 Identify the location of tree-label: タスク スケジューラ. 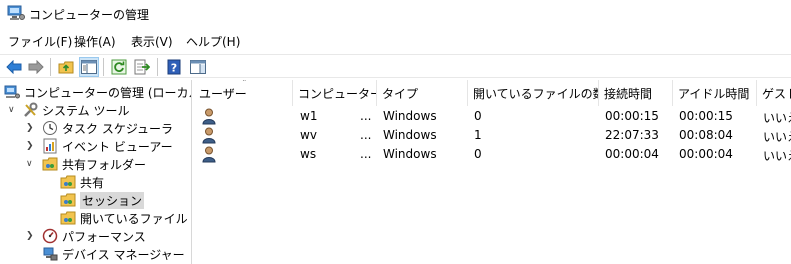
(117, 128).